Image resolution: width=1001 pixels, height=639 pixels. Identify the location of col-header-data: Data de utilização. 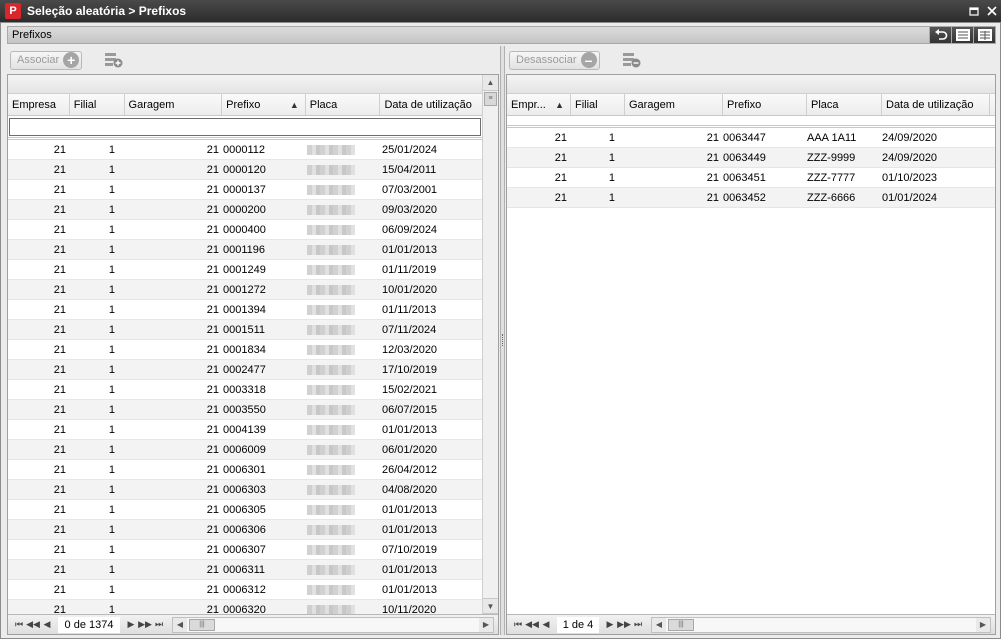
(431, 104).